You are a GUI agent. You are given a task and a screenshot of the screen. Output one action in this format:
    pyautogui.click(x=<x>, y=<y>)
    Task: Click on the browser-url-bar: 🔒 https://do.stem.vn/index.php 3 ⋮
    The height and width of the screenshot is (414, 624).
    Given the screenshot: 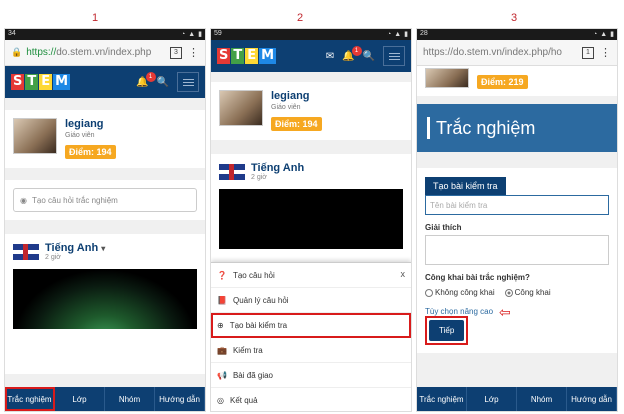 What is the action you would take?
    pyautogui.click(x=105, y=53)
    